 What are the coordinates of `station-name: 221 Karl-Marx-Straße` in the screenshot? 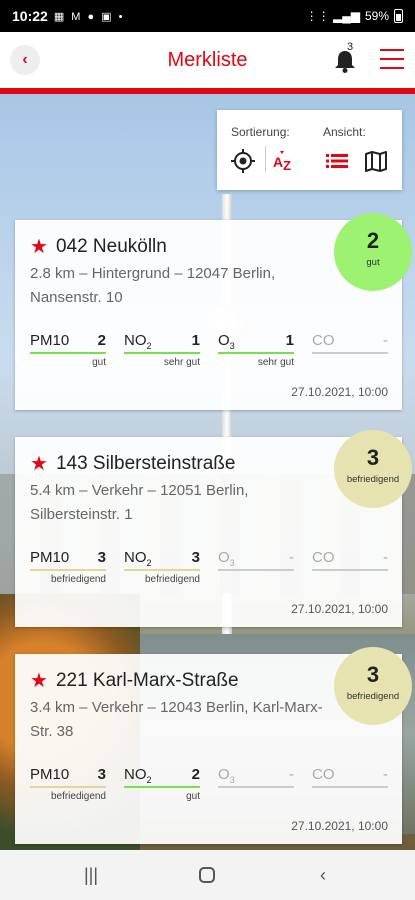 It's located at (147, 680).